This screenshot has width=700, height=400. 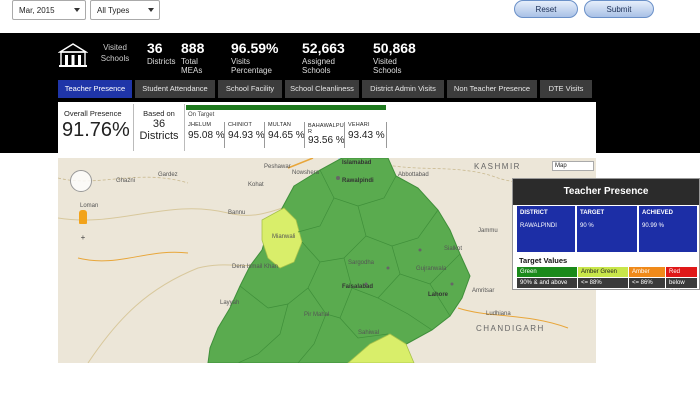 What do you see at coordinates (306, 173) in the screenshot?
I see `map-label-nowshera: Nowshera` at bounding box center [306, 173].